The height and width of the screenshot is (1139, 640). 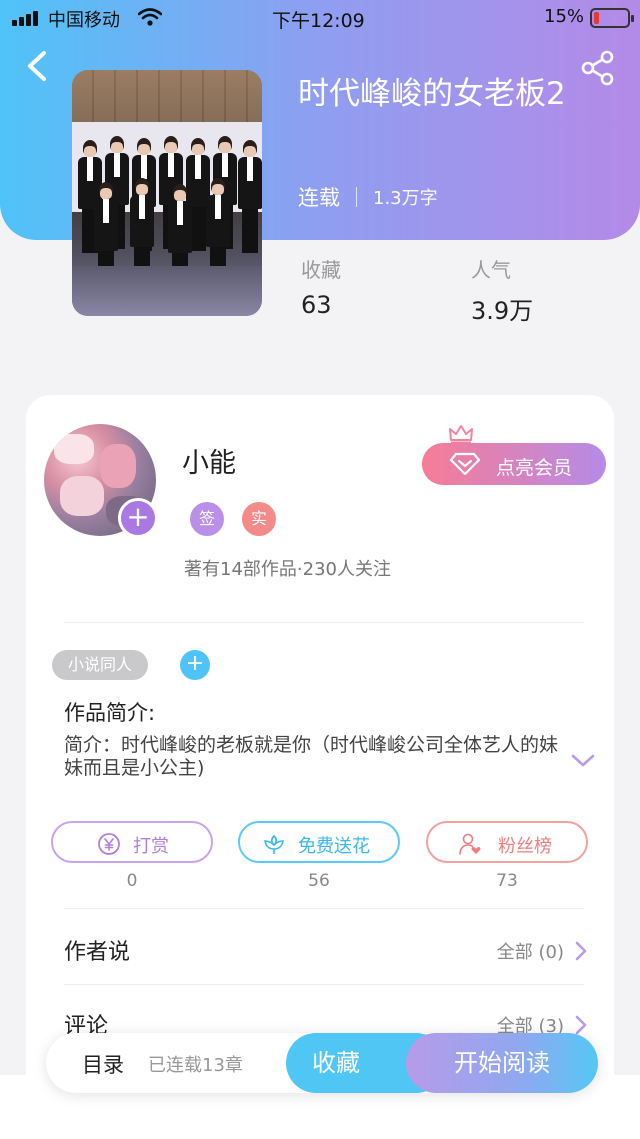 What do you see at coordinates (287, 569) in the screenshot?
I see `author-stats: 著有14部作品·230人关注` at bounding box center [287, 569].